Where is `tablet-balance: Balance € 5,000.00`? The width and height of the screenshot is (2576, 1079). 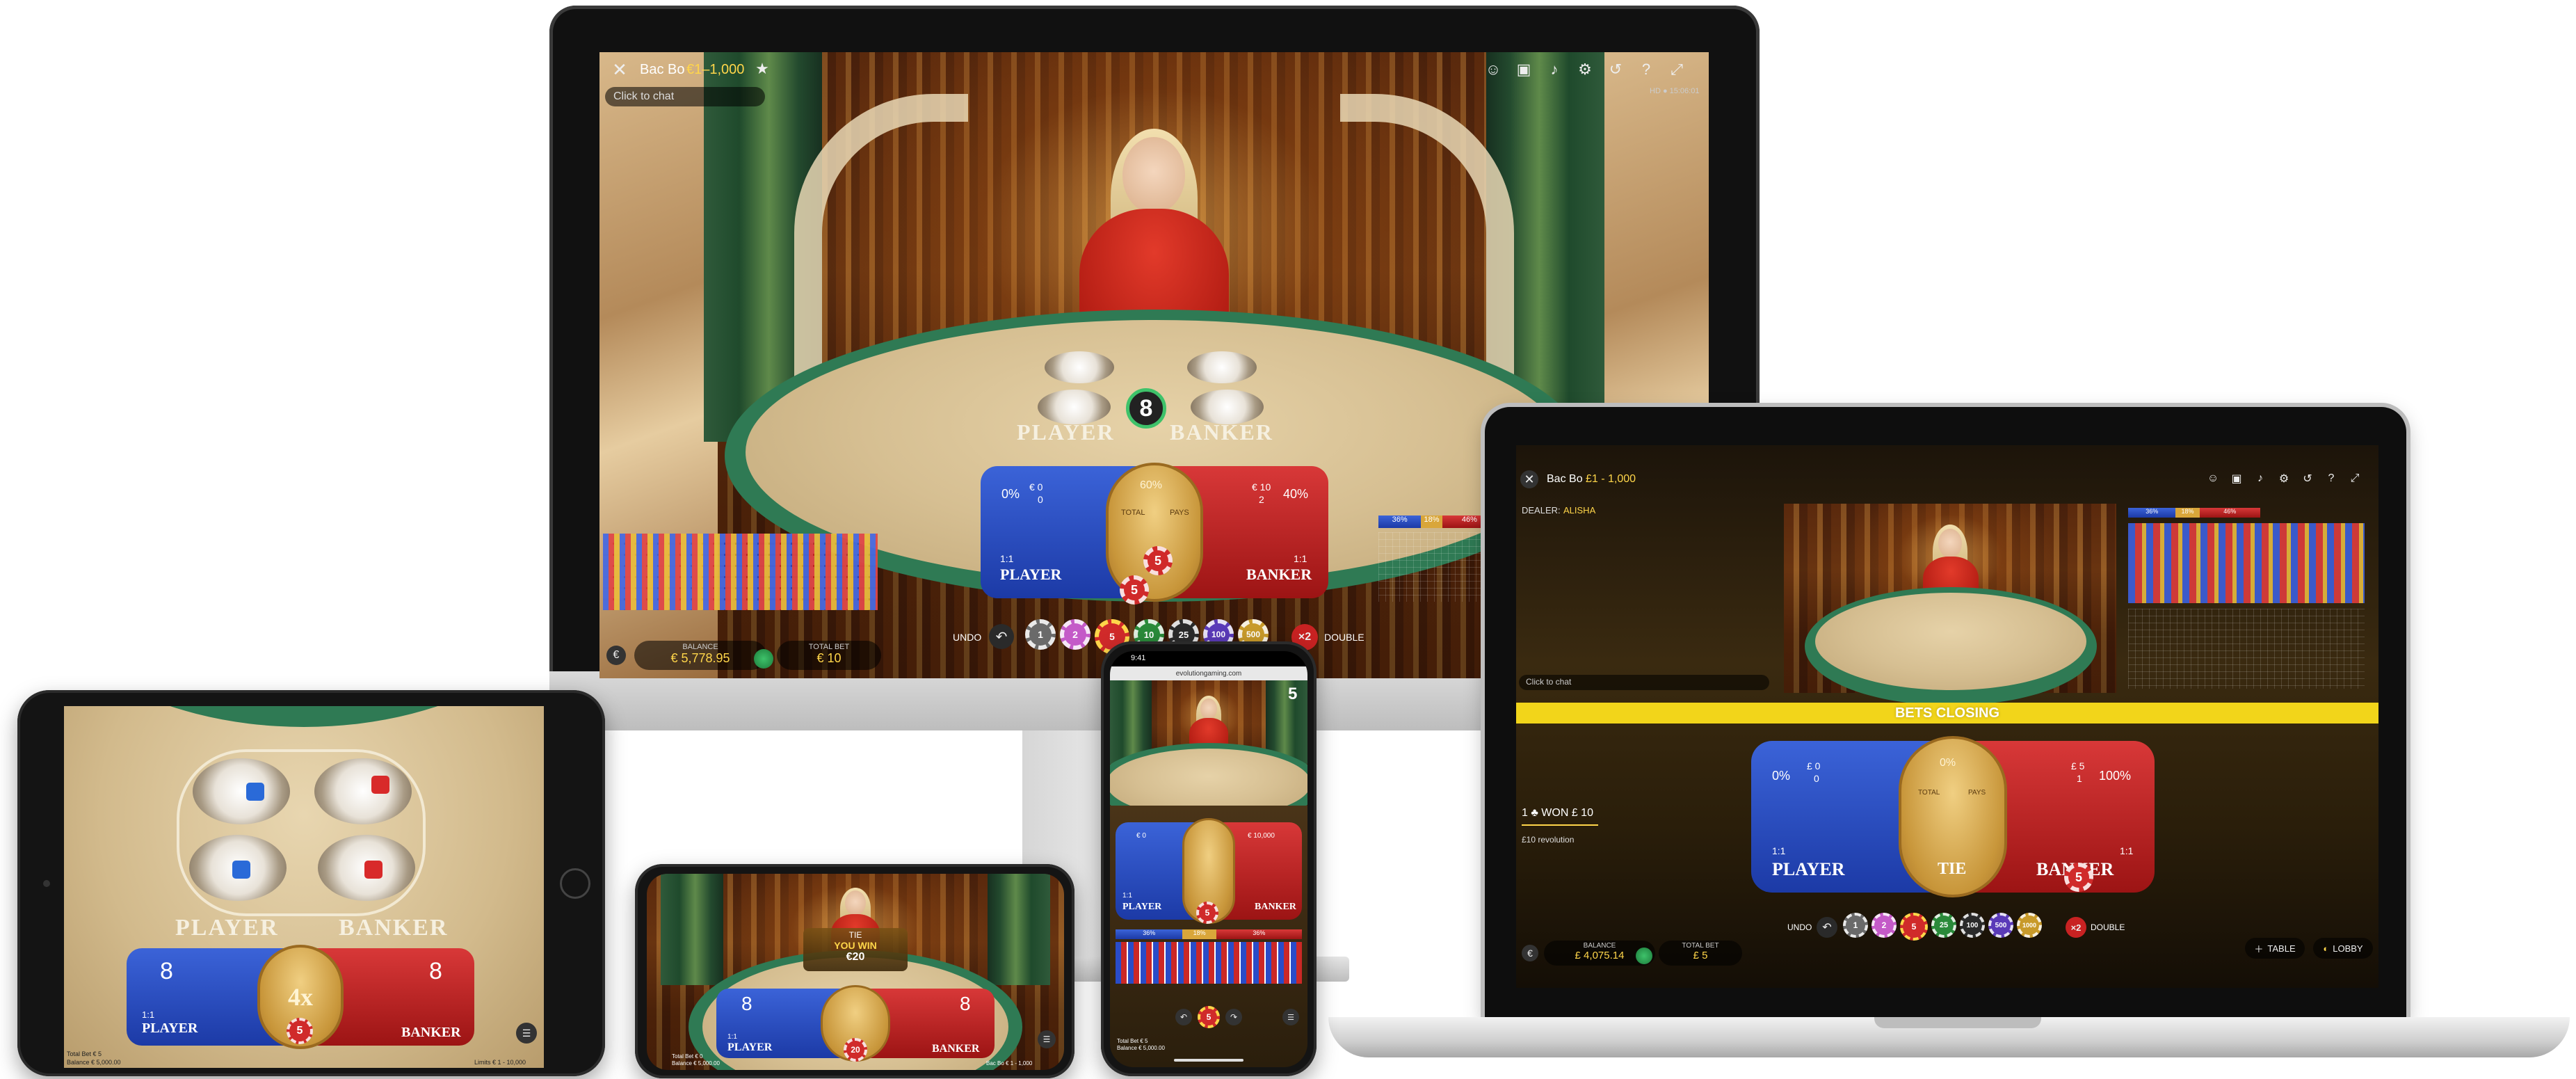
tablet-balance: Balance € 5,000.00 is located at coordinates (94, 1062).